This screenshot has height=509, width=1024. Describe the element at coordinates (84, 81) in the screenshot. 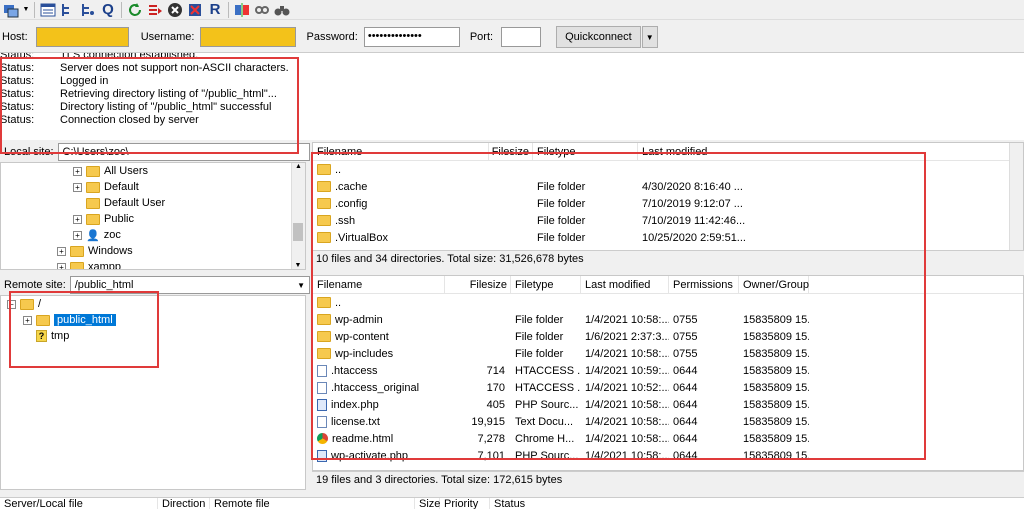

I see `log-message: Logged in` at that location.